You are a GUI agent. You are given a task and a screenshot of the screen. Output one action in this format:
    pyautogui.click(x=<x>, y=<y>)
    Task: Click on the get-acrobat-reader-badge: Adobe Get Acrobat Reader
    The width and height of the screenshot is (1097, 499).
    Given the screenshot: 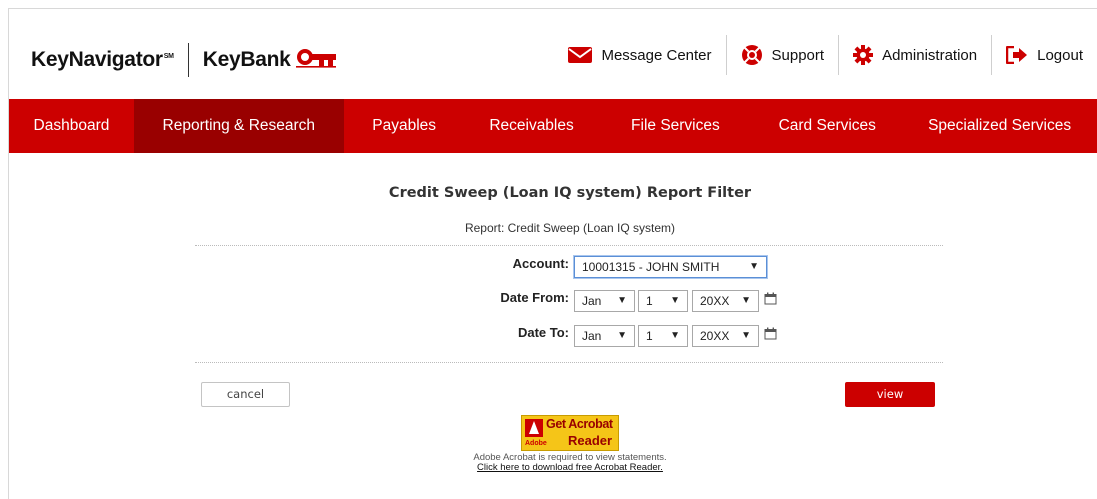 What is the action you would take?
    pyautogui.click(x=570, y=433)
    